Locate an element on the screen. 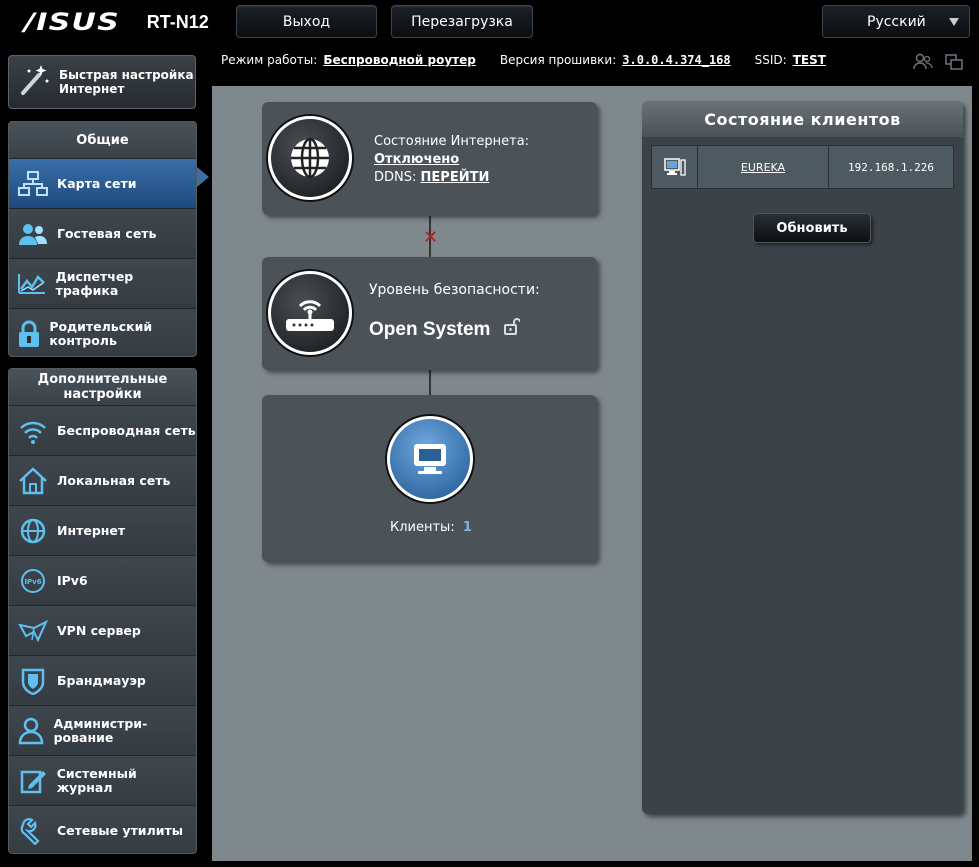  connector-line is located at coordinates (430, 382).